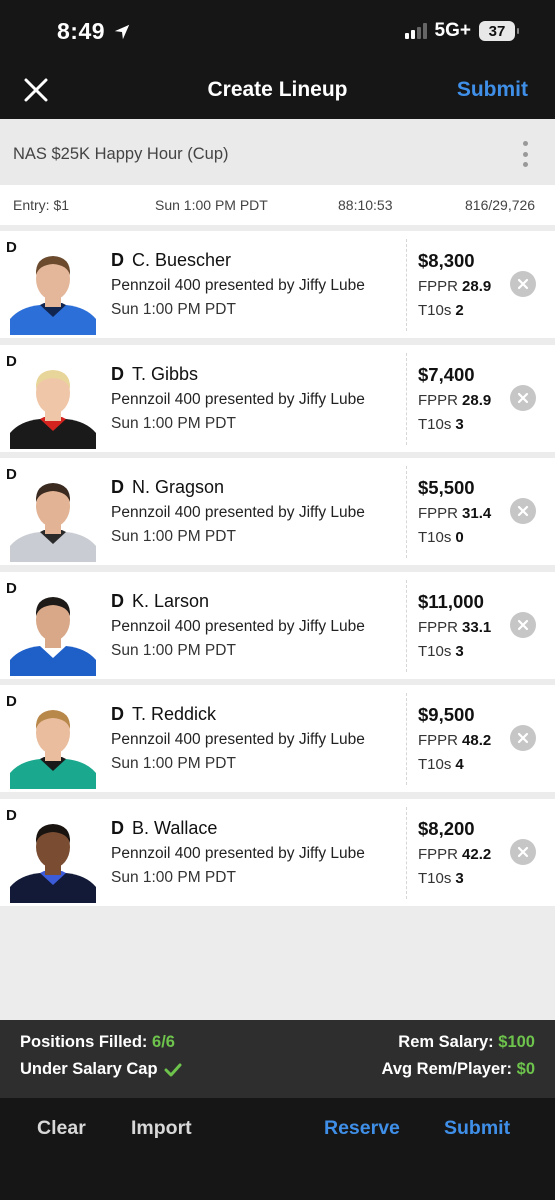 This screenshot has height=1200, width=555. What do you see at coordinates (171, 601) in the screenshot?
I see `driver-name-text: K. Larson` at bounding box center [171, 601].